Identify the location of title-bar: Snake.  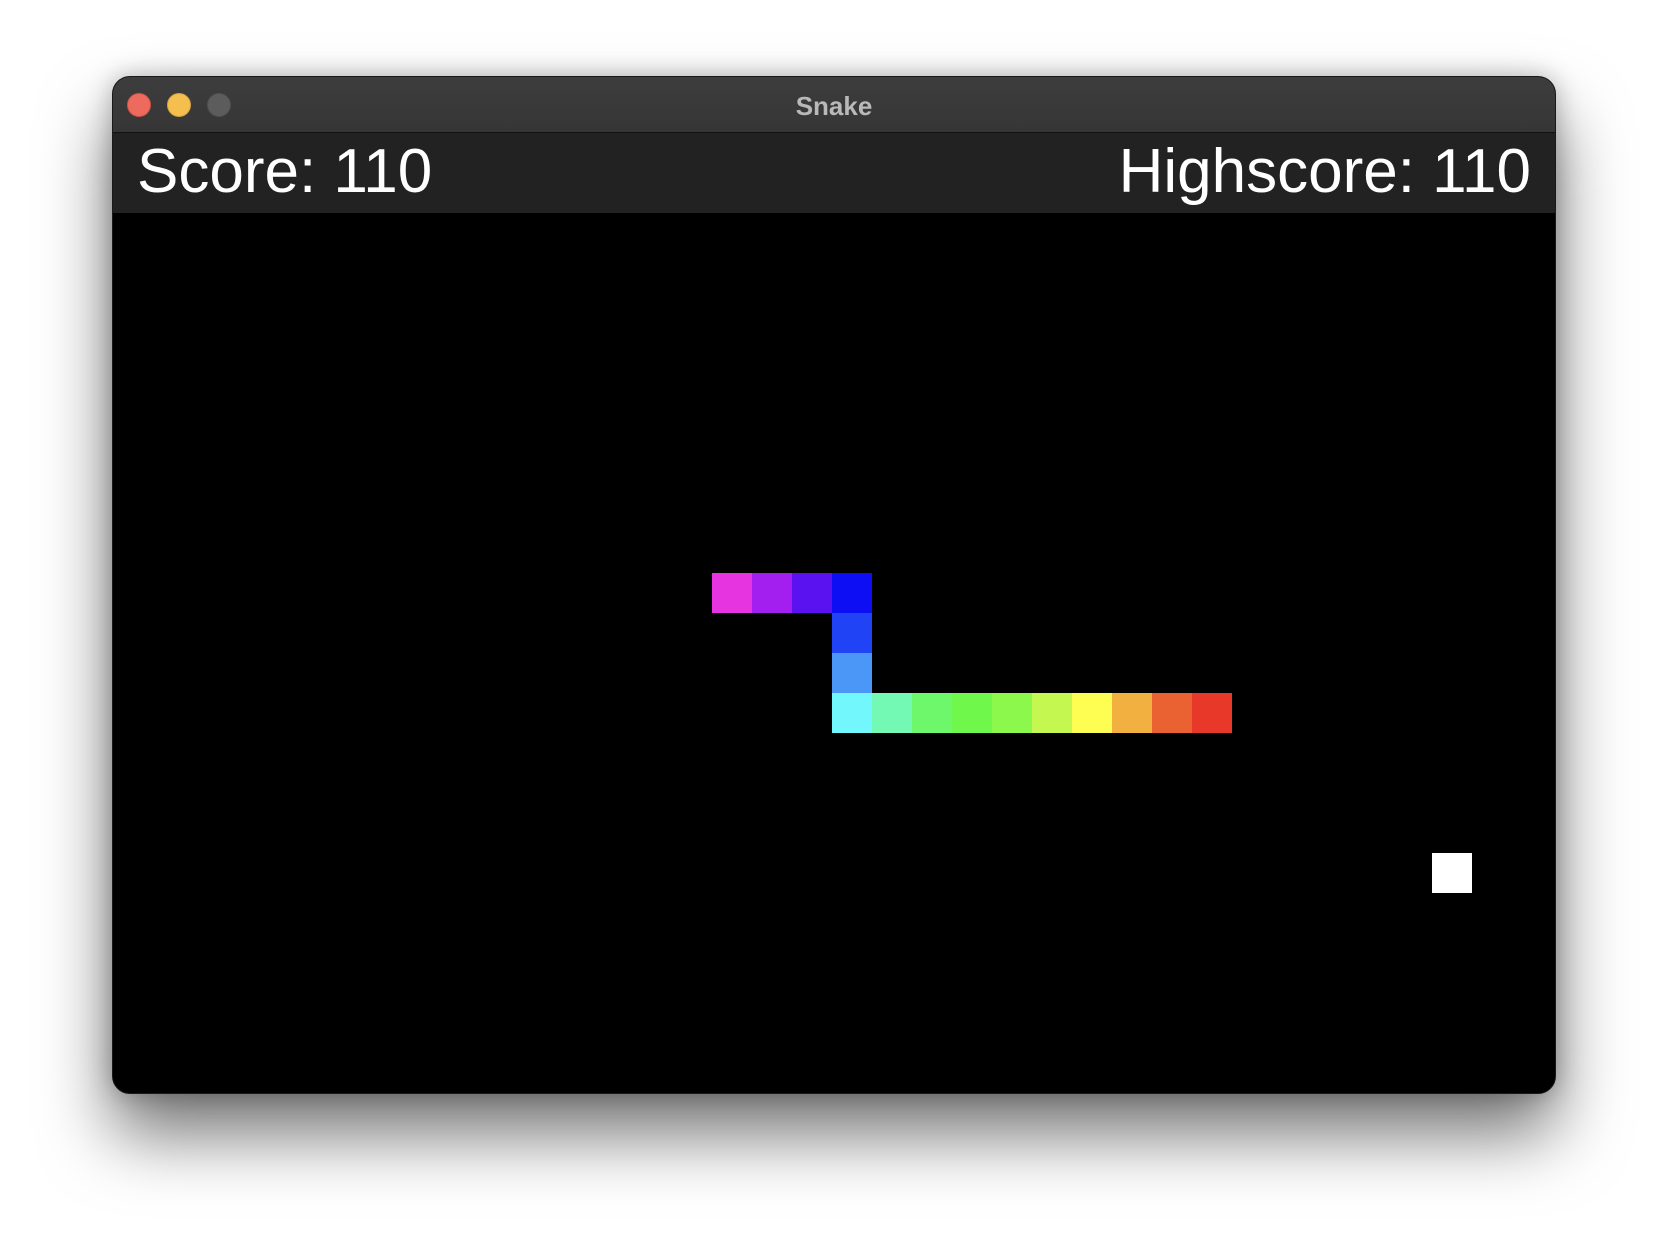
(834, 105).